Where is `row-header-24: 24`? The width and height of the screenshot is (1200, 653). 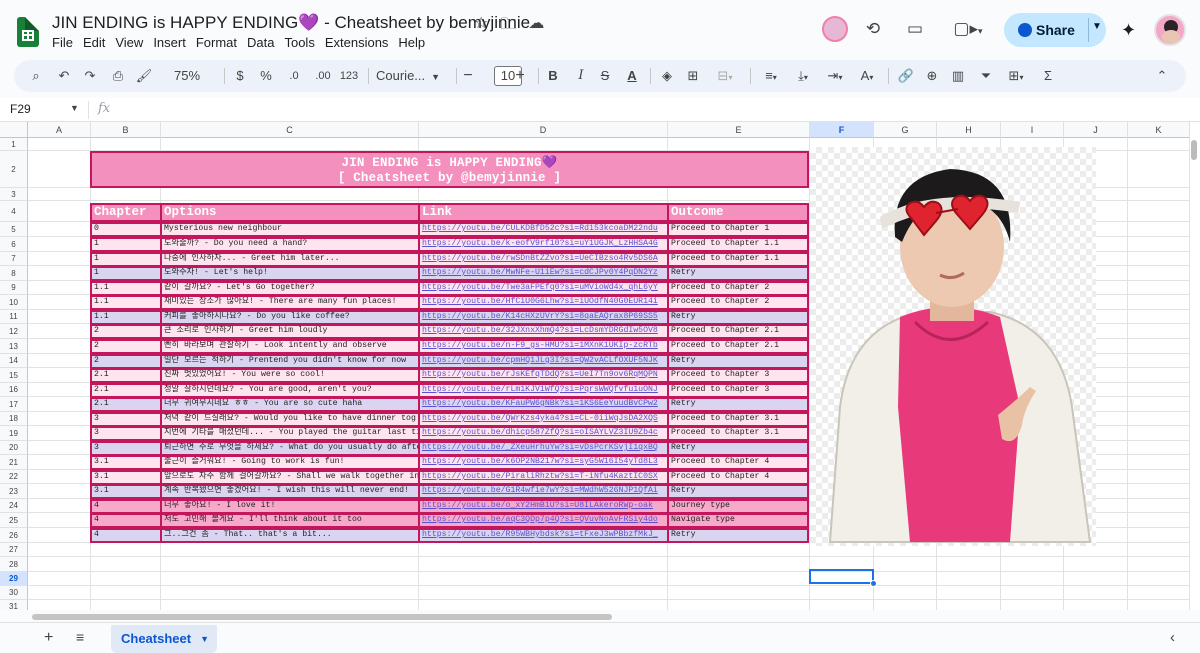 row-header-24: 24 is located at coordinates (14, 506).